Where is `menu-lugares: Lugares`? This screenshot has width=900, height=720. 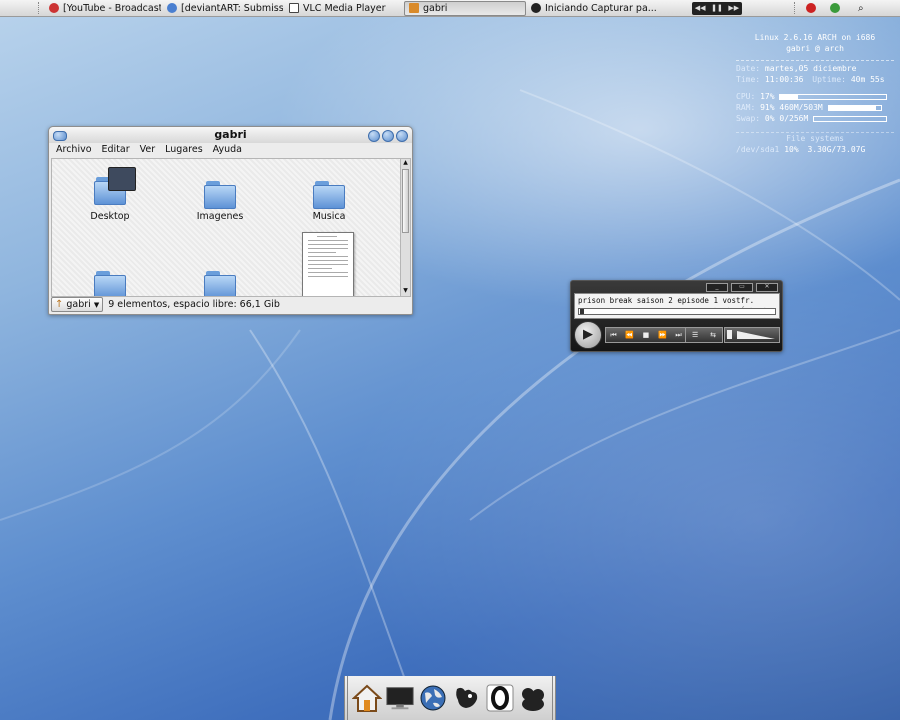
menu-lugares: Lugares is located at coordinates (184, 150).